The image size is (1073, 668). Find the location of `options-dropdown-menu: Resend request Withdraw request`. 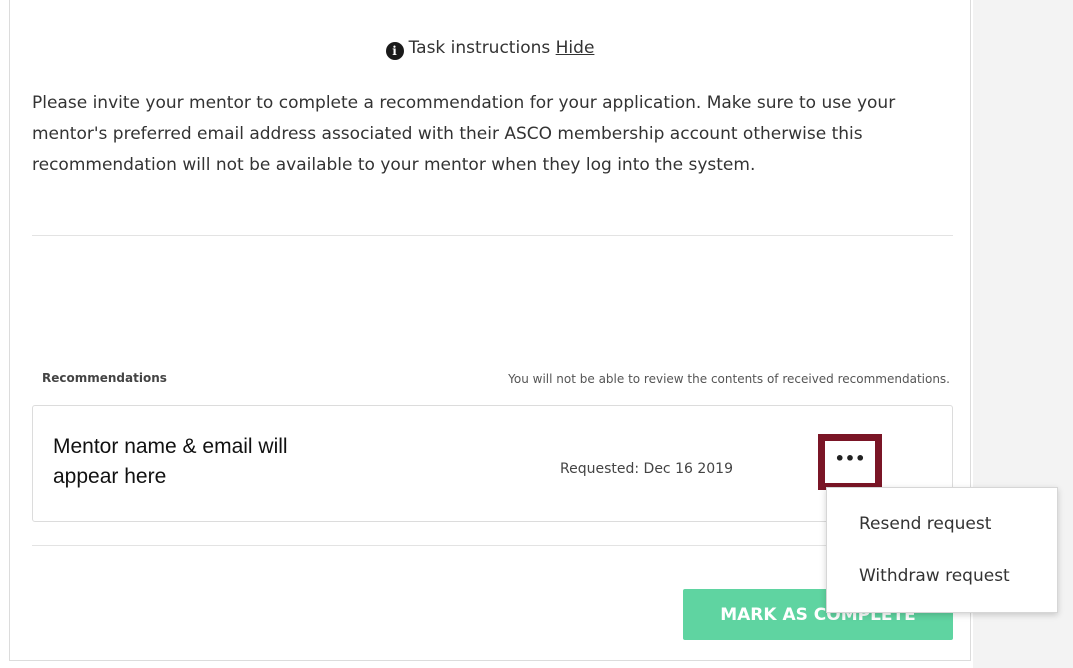

options-dropdown-menu: Resend request Withdraw request is located at coordinates (942, 550).